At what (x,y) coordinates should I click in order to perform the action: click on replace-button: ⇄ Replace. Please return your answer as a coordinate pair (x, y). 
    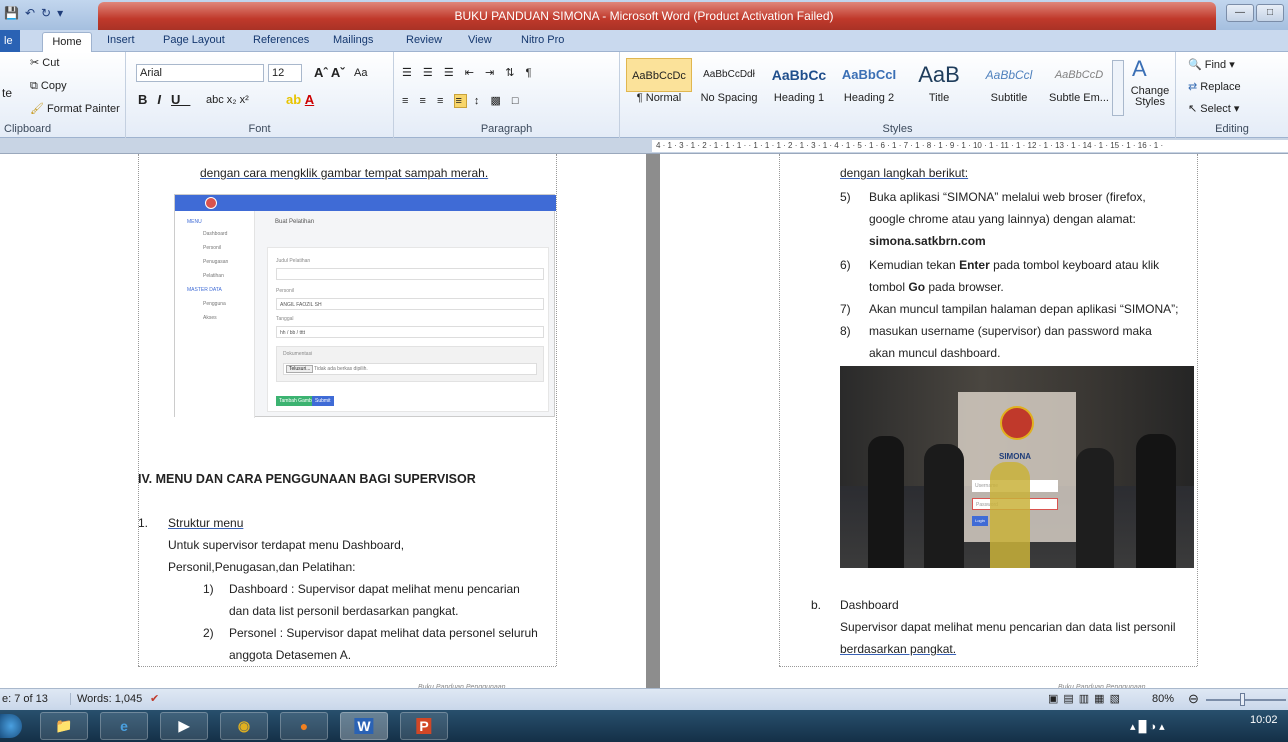
    Looking at the image, I should click on (1214, 86).